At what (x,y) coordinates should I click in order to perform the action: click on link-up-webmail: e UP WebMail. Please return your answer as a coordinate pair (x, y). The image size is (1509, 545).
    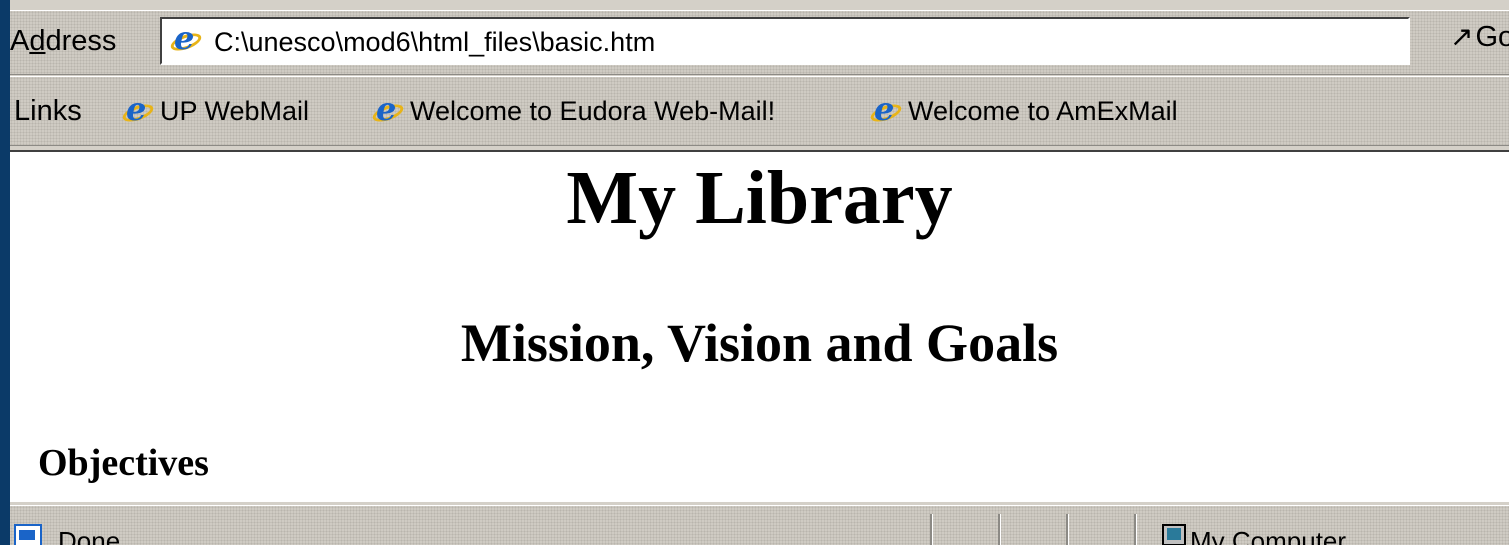
    Looking at the image, I should click on (215, 111).